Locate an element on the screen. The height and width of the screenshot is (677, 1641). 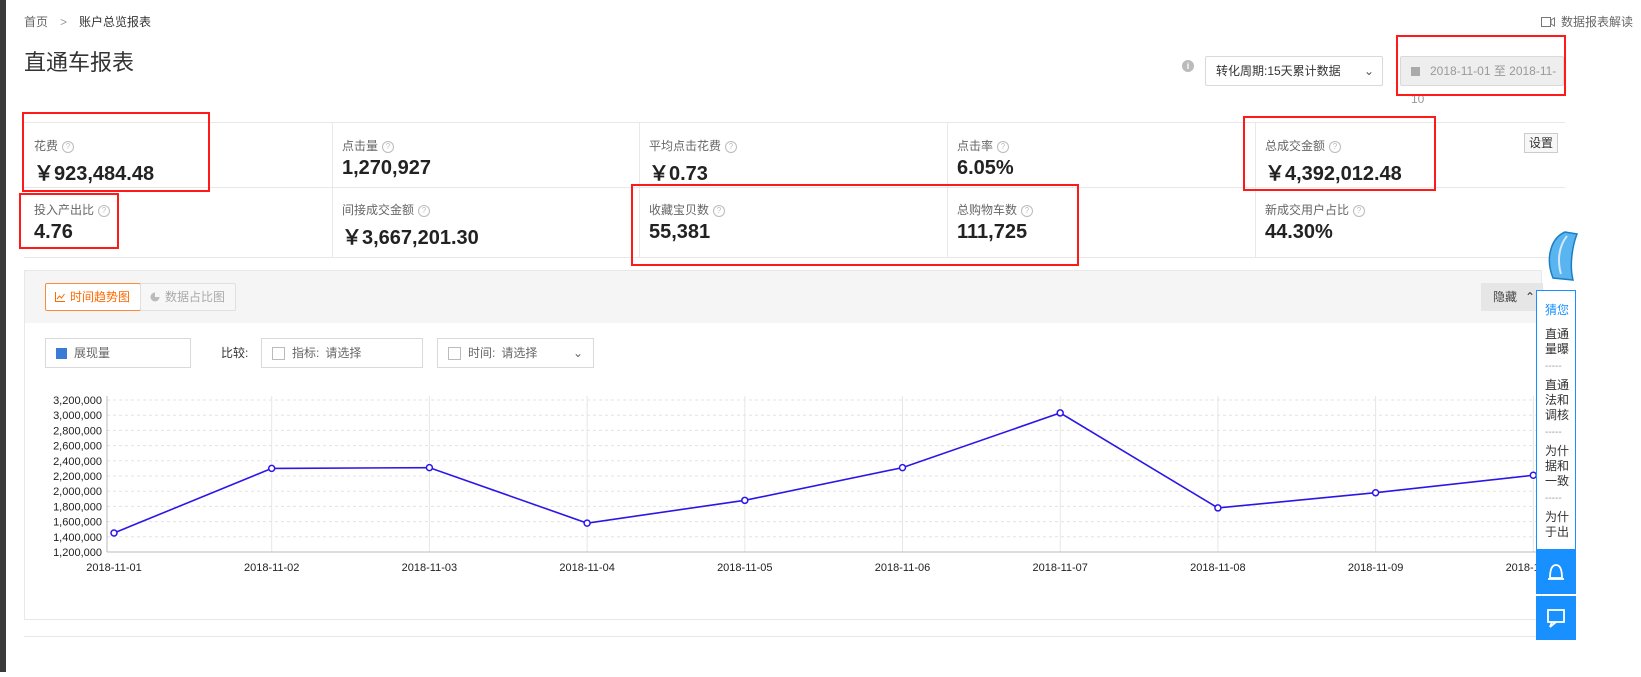
bell-icon is located at coordinates (1556, 572).